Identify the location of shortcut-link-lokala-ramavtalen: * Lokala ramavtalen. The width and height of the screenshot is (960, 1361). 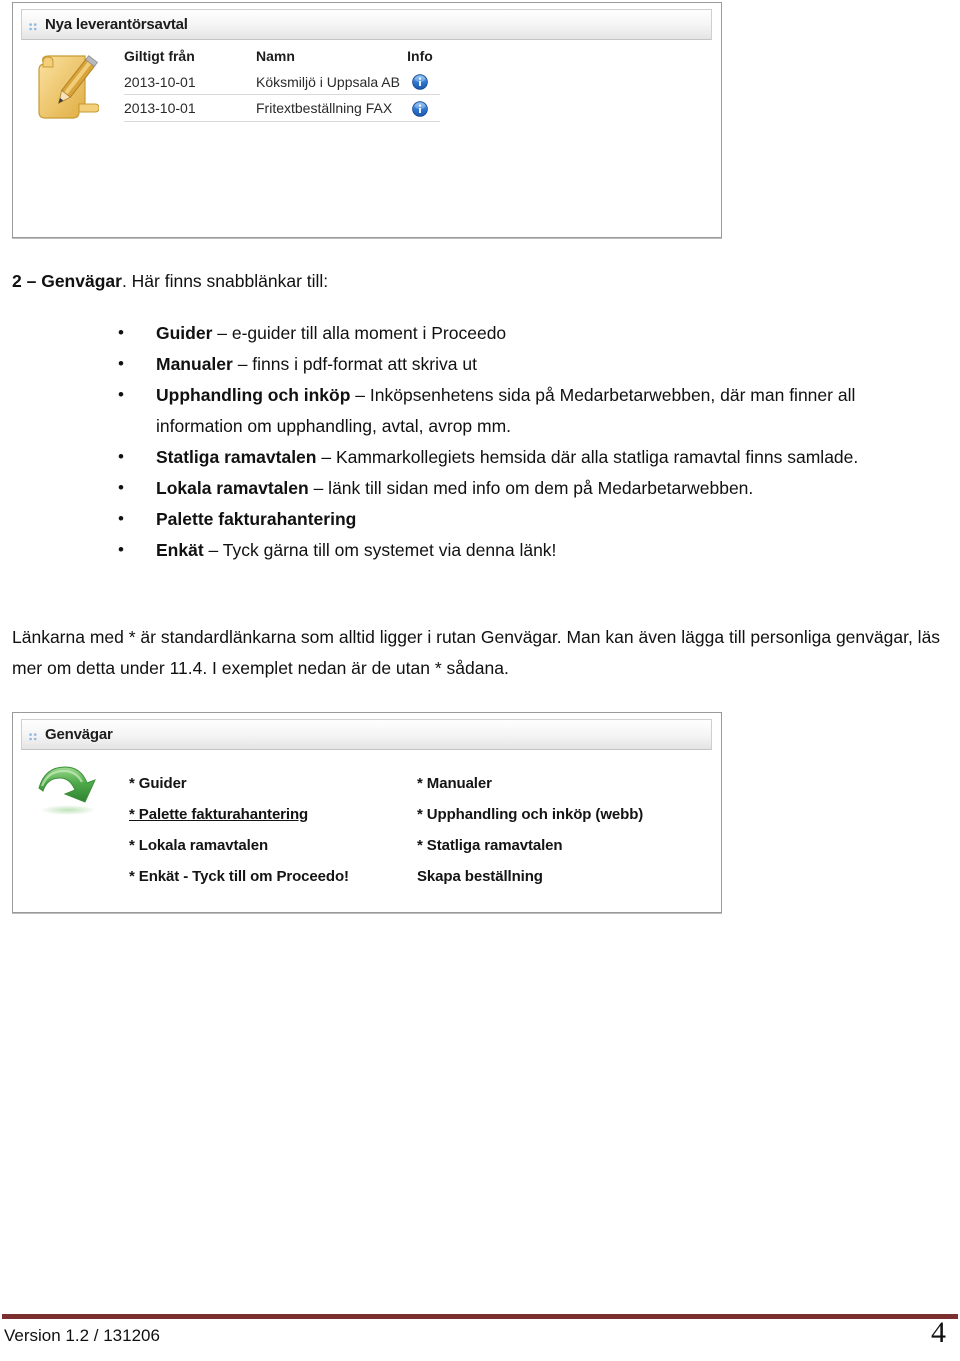
(198, 845).